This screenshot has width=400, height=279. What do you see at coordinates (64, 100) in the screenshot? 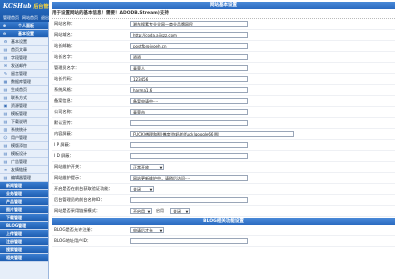
I see `field-label: 备案信息：` at bounding box center [64, 100].